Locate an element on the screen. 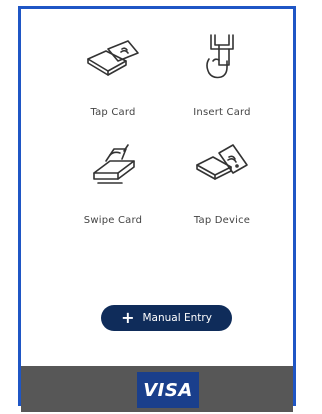 This screenshot has width=322, height=414. visa-logo: VISA is located at coordinates (168, 390).